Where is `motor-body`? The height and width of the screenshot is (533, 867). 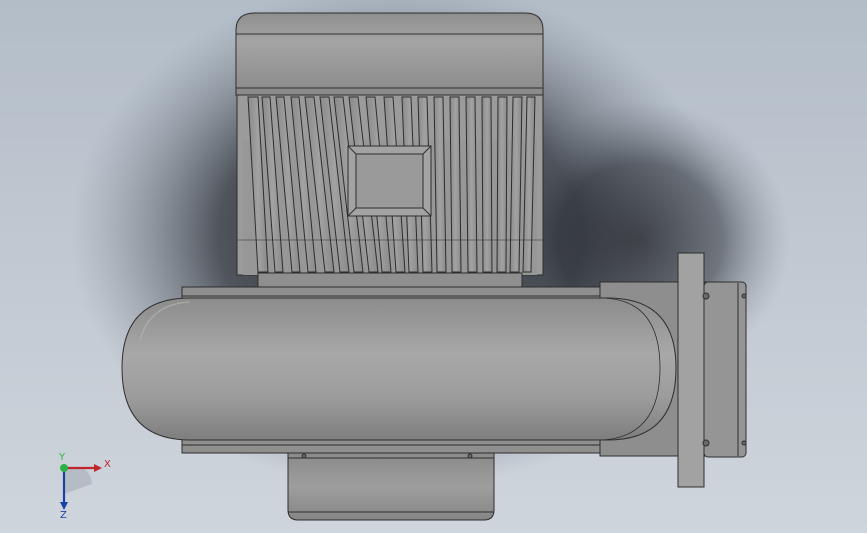
motor-body is located at coordinates (390, 191).